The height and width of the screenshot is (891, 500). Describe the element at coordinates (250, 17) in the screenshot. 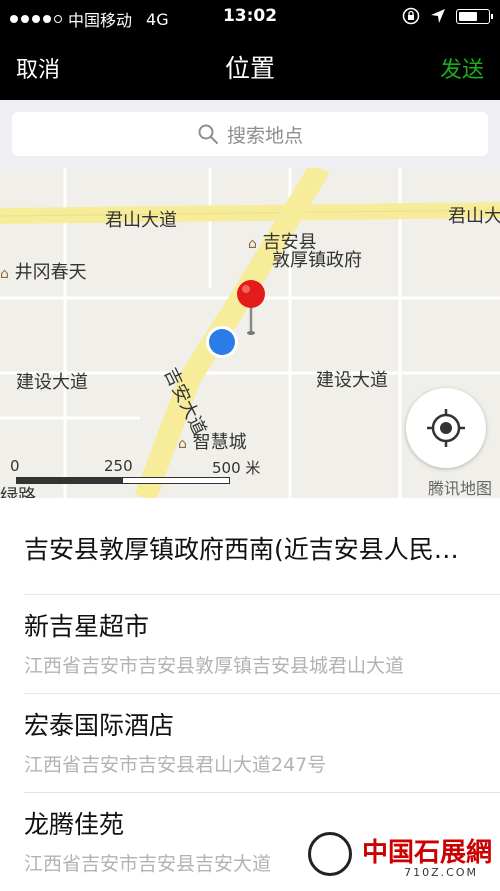

I see `status-bar: 中国移动 4G 13:02` at that location.